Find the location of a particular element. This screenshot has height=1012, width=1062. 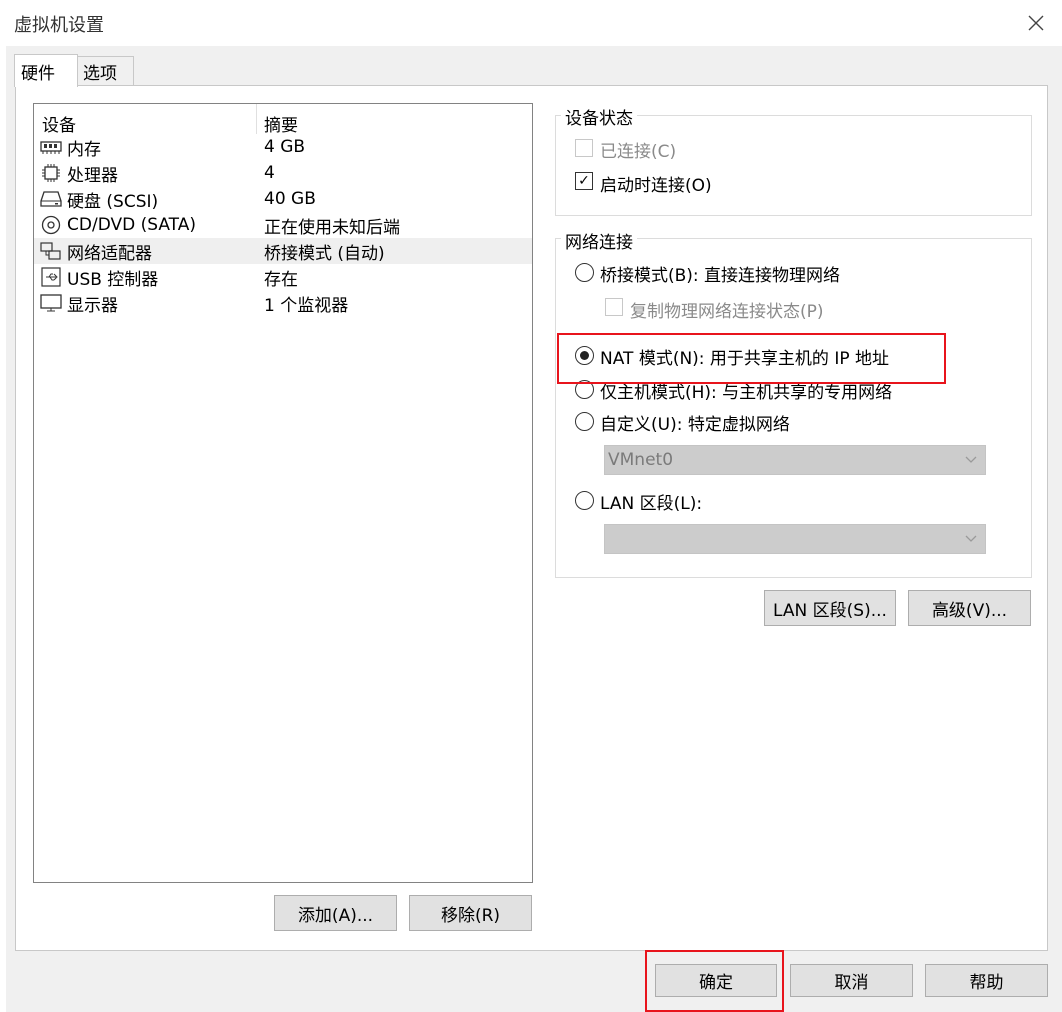

device-row-cd-dvd: CD/DVD (SATA) 正在使用未知后端 is located at coordinates (283, 225).